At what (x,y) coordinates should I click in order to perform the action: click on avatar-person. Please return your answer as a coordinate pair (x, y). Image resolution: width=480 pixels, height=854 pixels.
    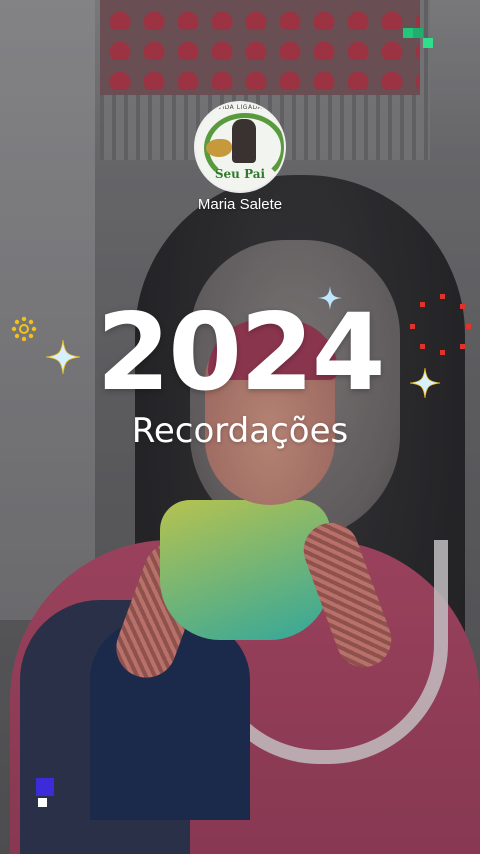
    Looking at the image, I should click on (244, 141).